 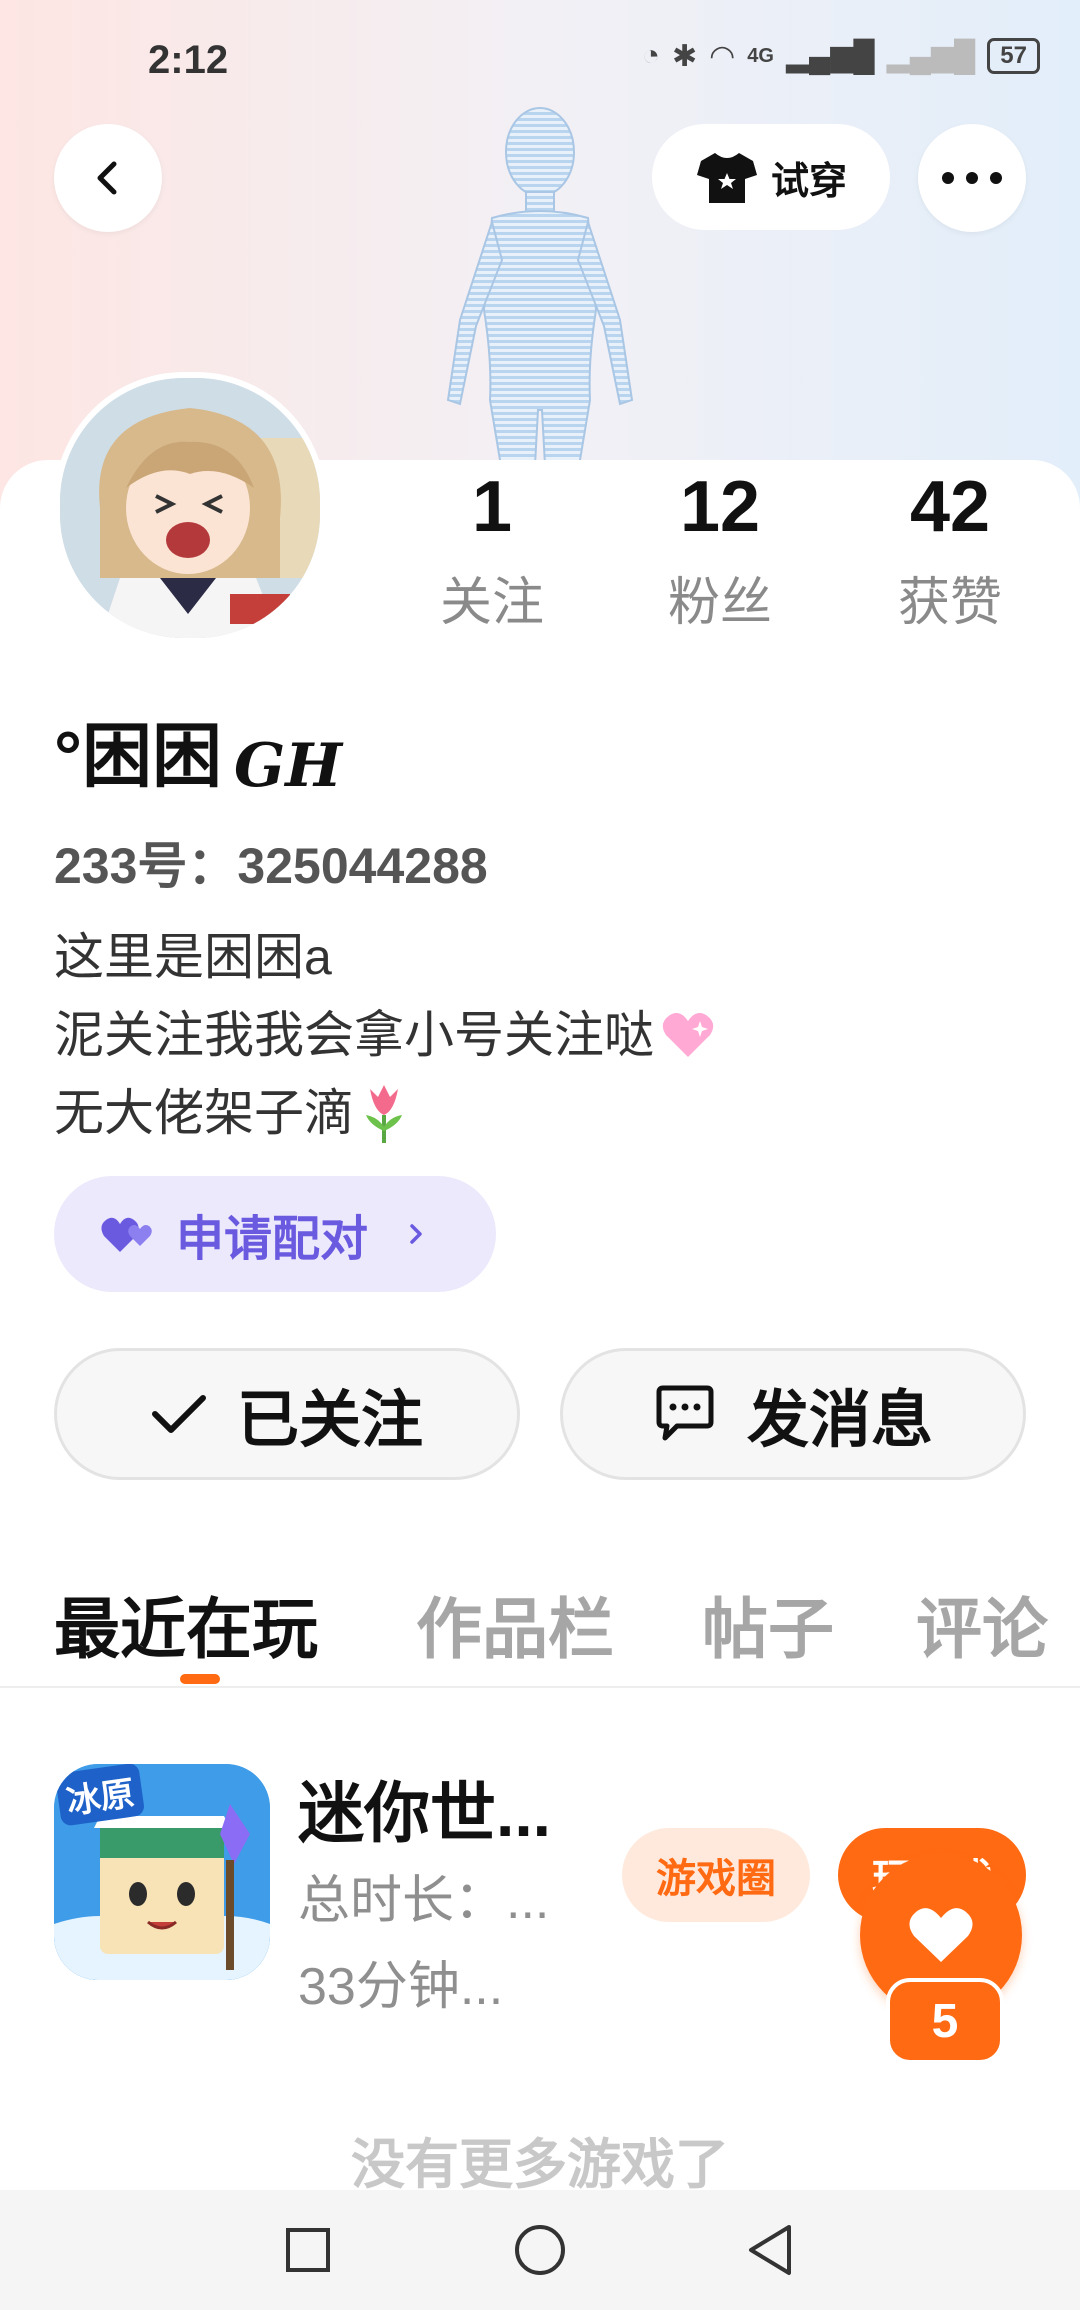 What do you see at coordinates (162, 1872) in the screenshot?
I see `game-icon: 冰原` at bounding box center [162, 1872].